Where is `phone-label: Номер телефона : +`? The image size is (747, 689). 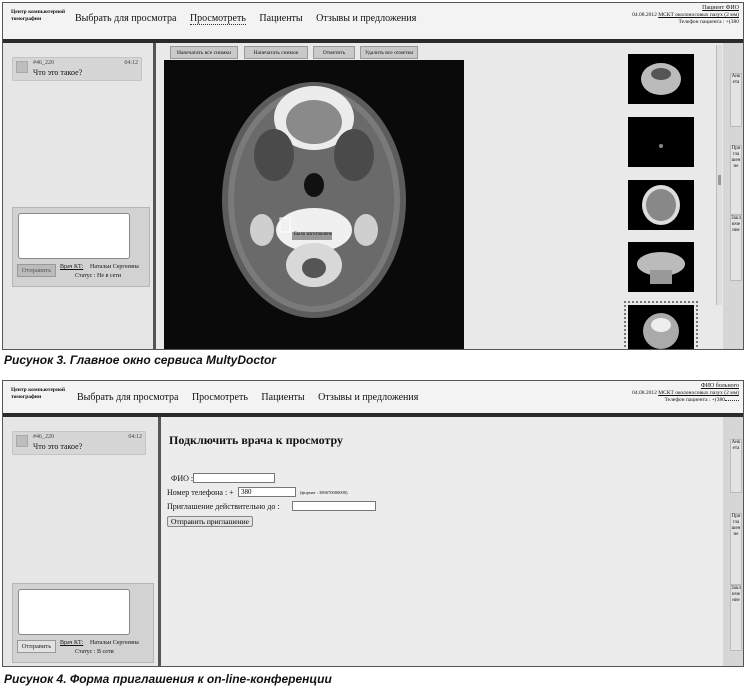
phone-label: Номер телефона : + is located at coordinates (200, 492).